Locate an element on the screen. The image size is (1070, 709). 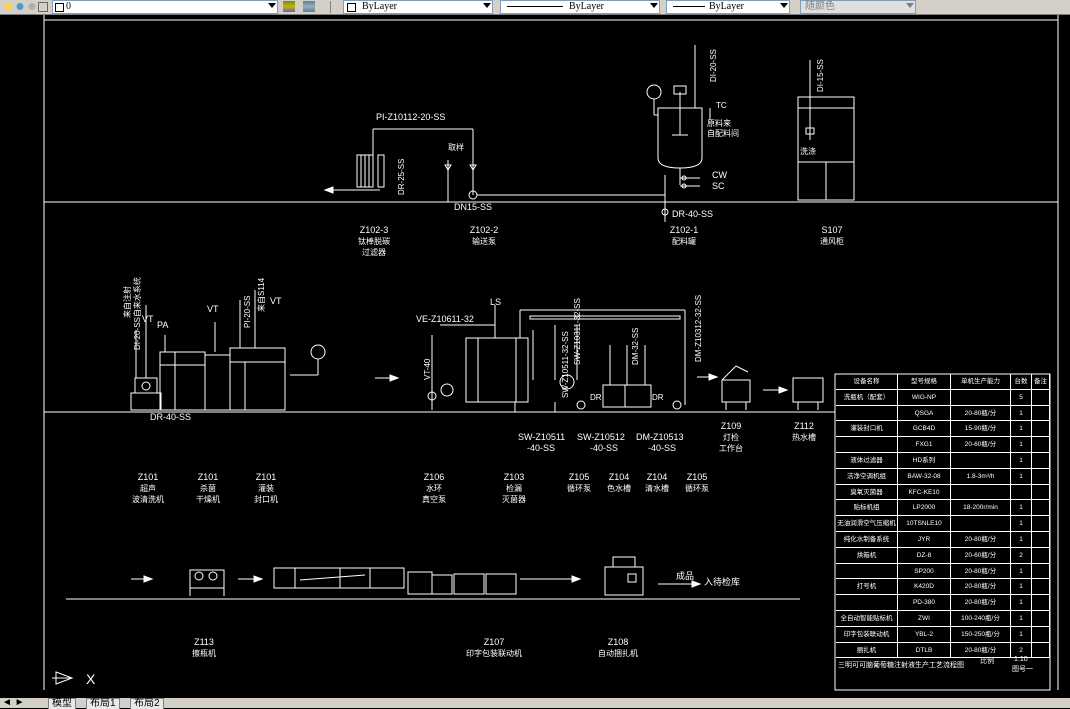
sterilizing-dryer-shape is located at coordinates (182, 381).